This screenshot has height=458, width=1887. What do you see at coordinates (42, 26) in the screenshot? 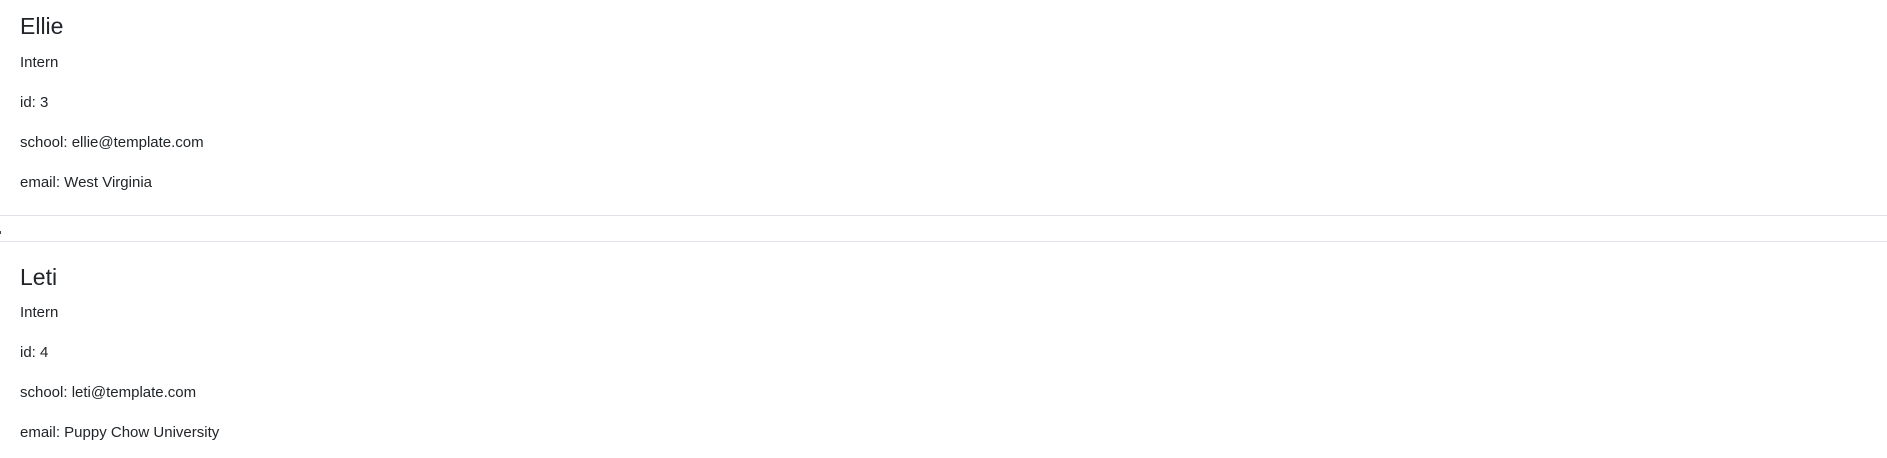
I see `employee-name: Ellie` at bounding box center [42, 26].